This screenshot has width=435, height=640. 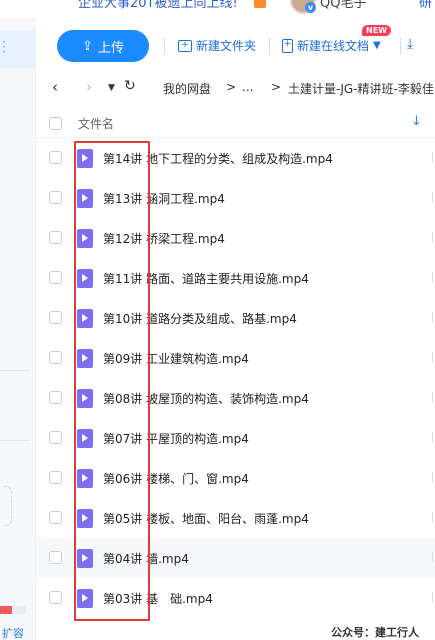 I want to click on file-name: 第13讲 涵洞工程.mp4, so click(x=164, y=198).